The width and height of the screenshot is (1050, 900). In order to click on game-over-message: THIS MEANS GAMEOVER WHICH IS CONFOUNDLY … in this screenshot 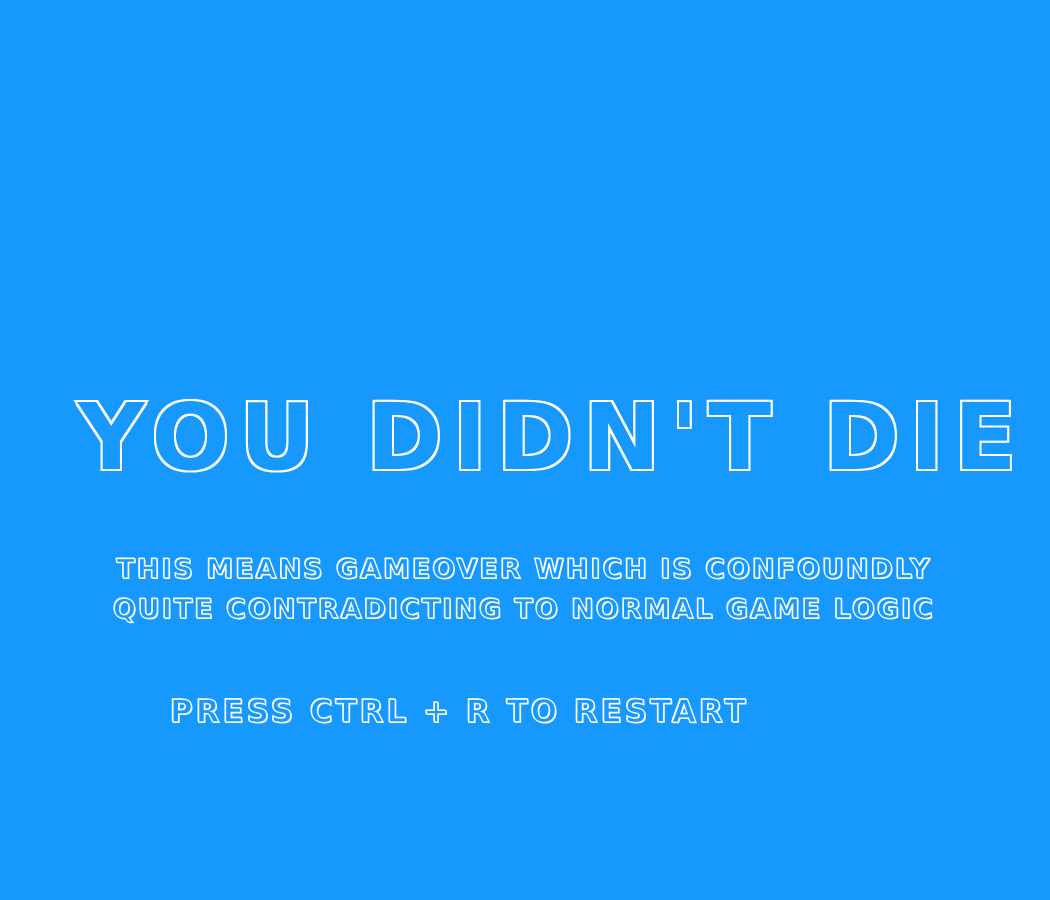, I will do `click(524, 590)`.